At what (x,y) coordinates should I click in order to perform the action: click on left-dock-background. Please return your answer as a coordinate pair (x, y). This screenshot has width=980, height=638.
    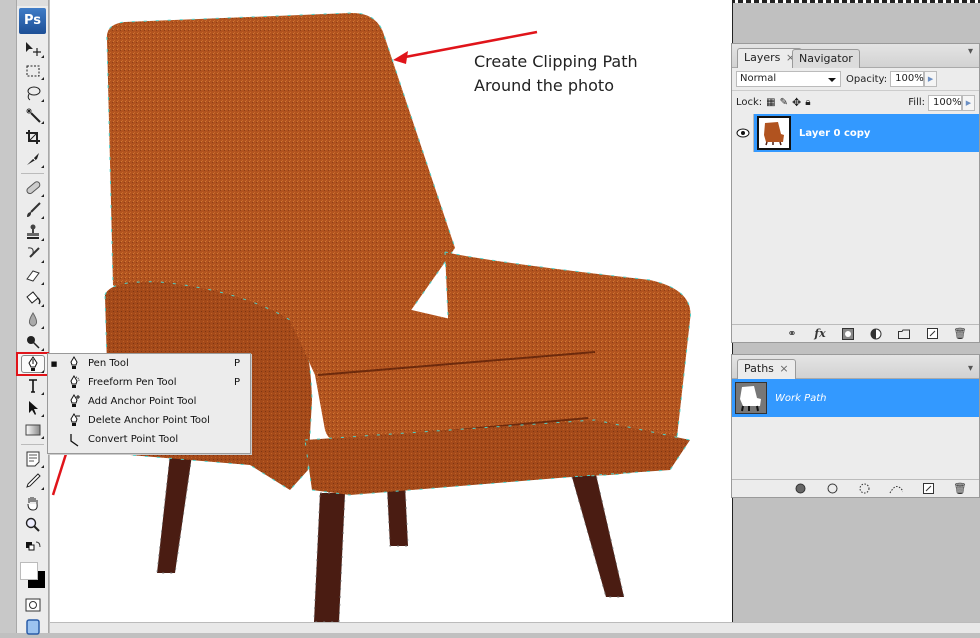
    Looking at the image, I should click on (8, 316).